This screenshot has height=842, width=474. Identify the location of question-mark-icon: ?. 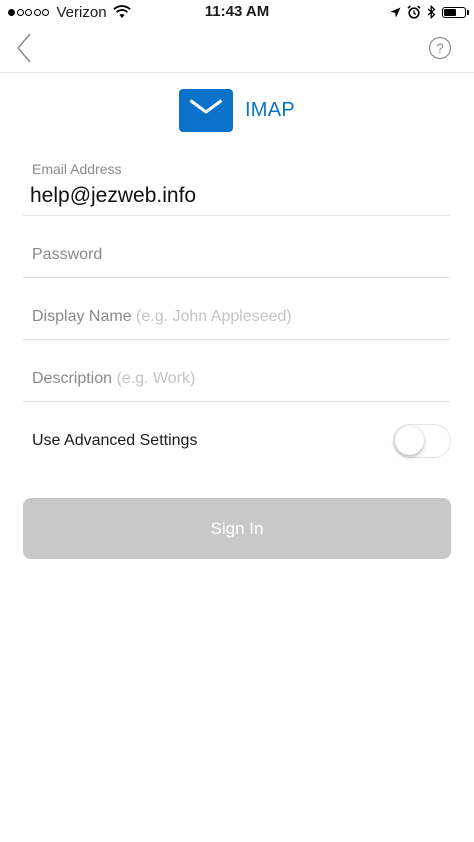
(440, 48).